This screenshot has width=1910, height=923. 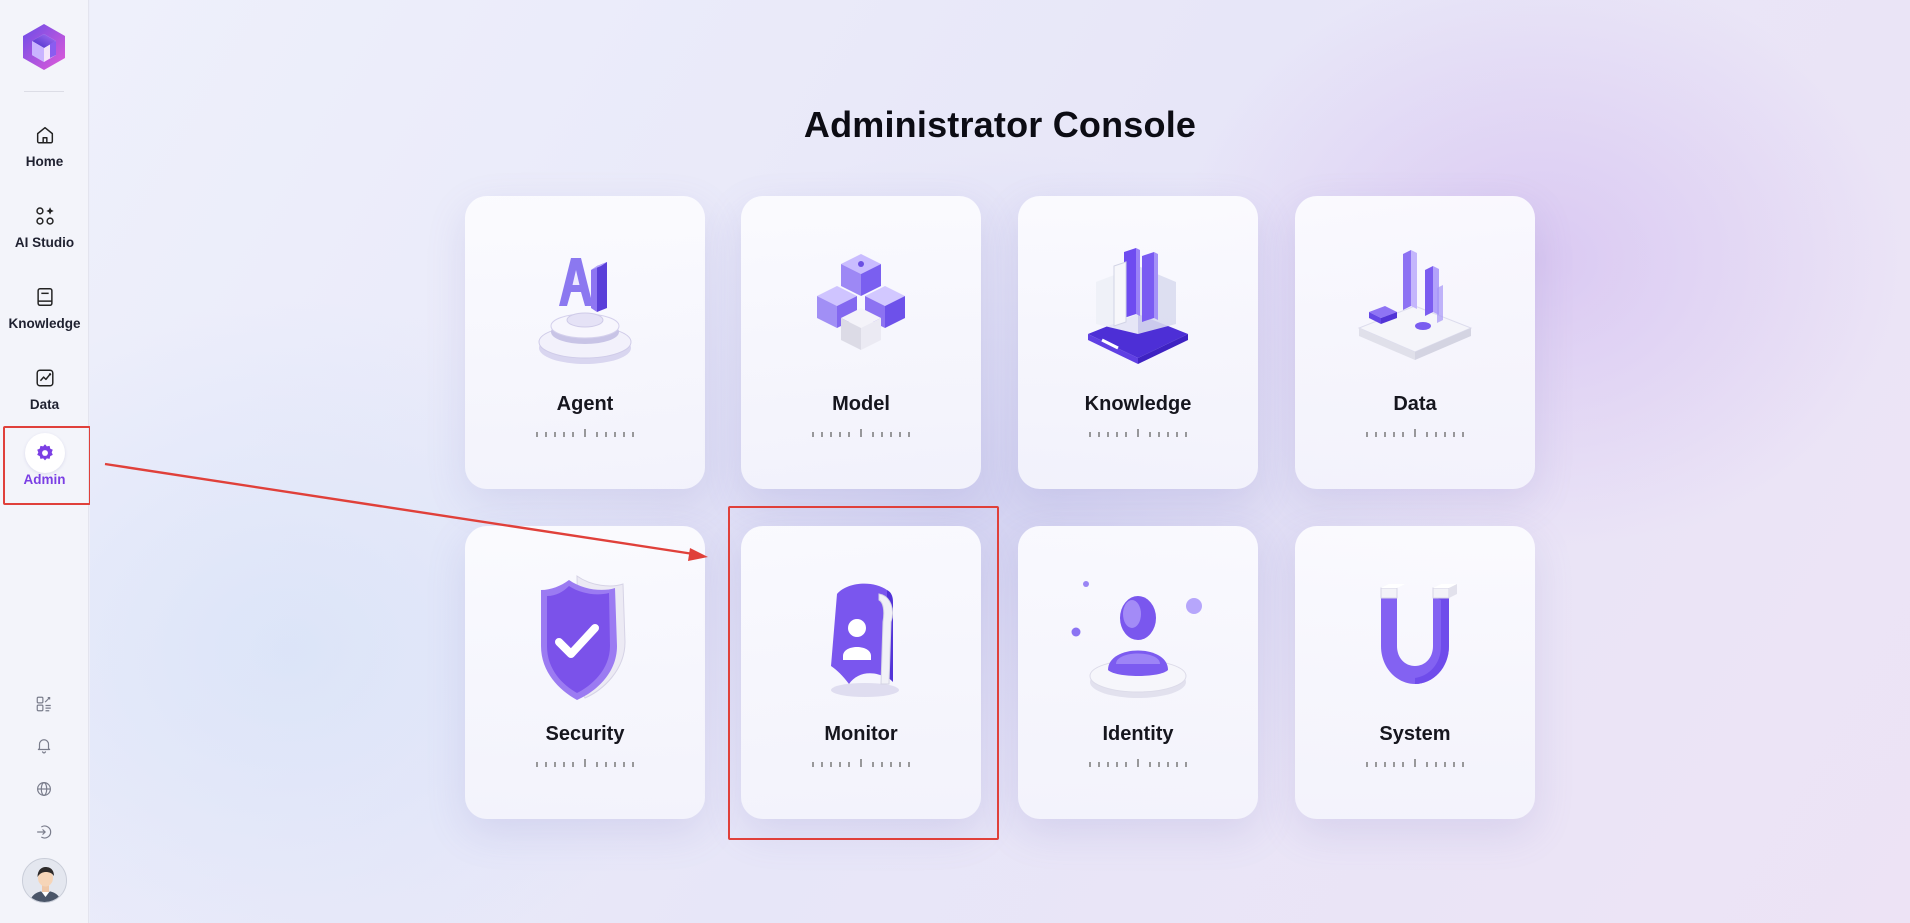 I want to click on card-identity: Identity, so click(x=1138, y=672).